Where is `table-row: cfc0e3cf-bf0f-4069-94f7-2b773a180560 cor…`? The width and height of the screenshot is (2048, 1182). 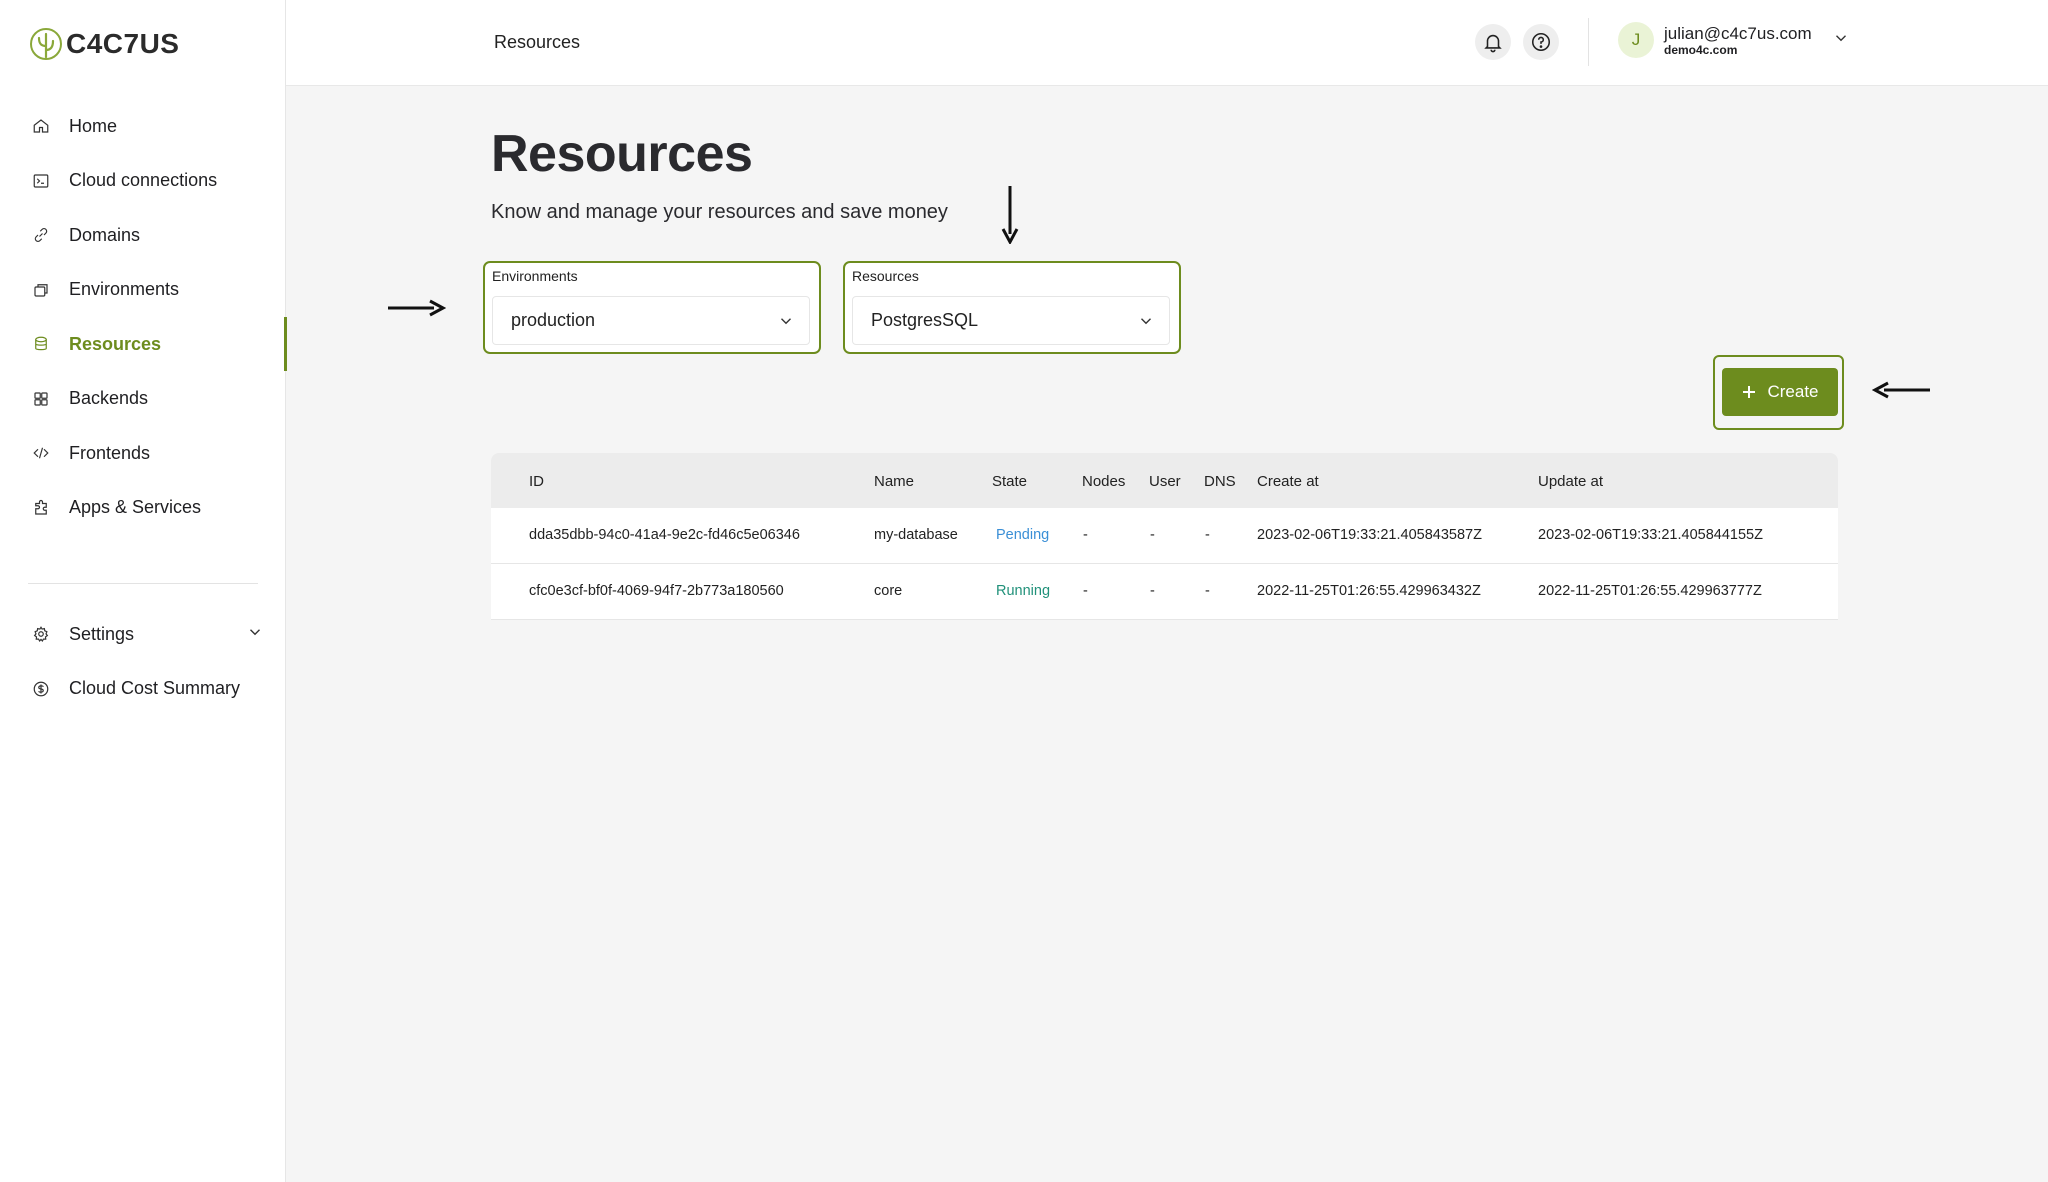 table-row: cfc0e3cf-bf0f-4069-94f7-2b773a180560 cor… is located at coordinates (1164, 592).